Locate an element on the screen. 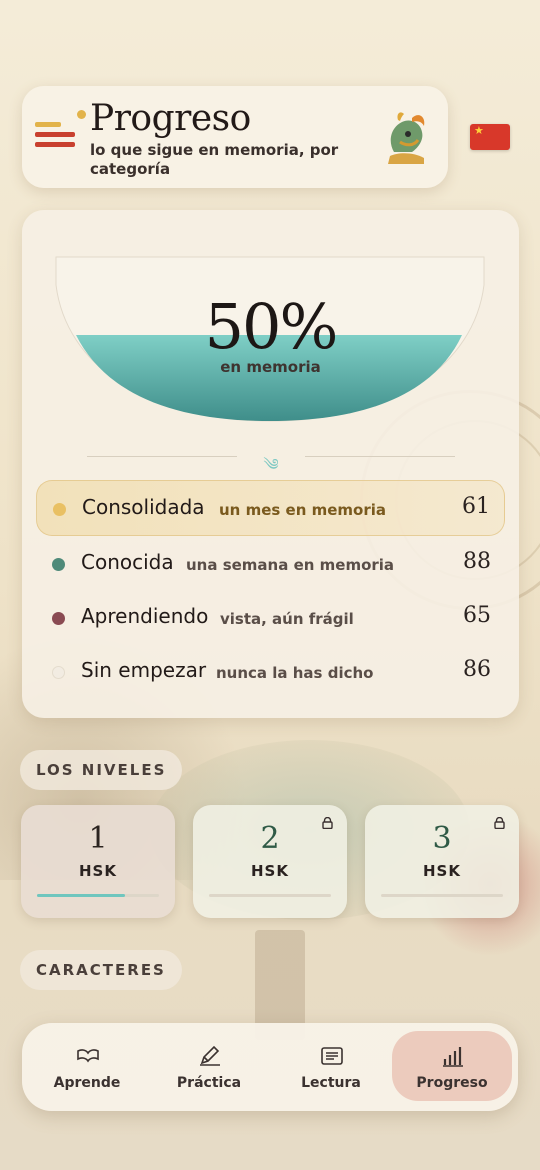 The height and width of the screenshot is (1170, 540). nav-item-lectura: Lectura is located at coordinates (331, 1066).